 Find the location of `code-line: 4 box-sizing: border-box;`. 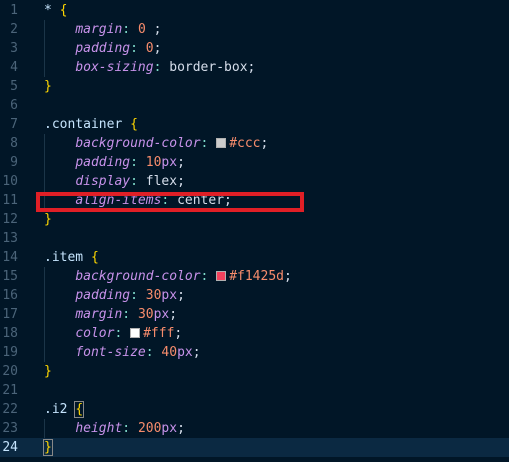

code-line: 4 box-sizing: border-box; is located at coordinates (254, 67).